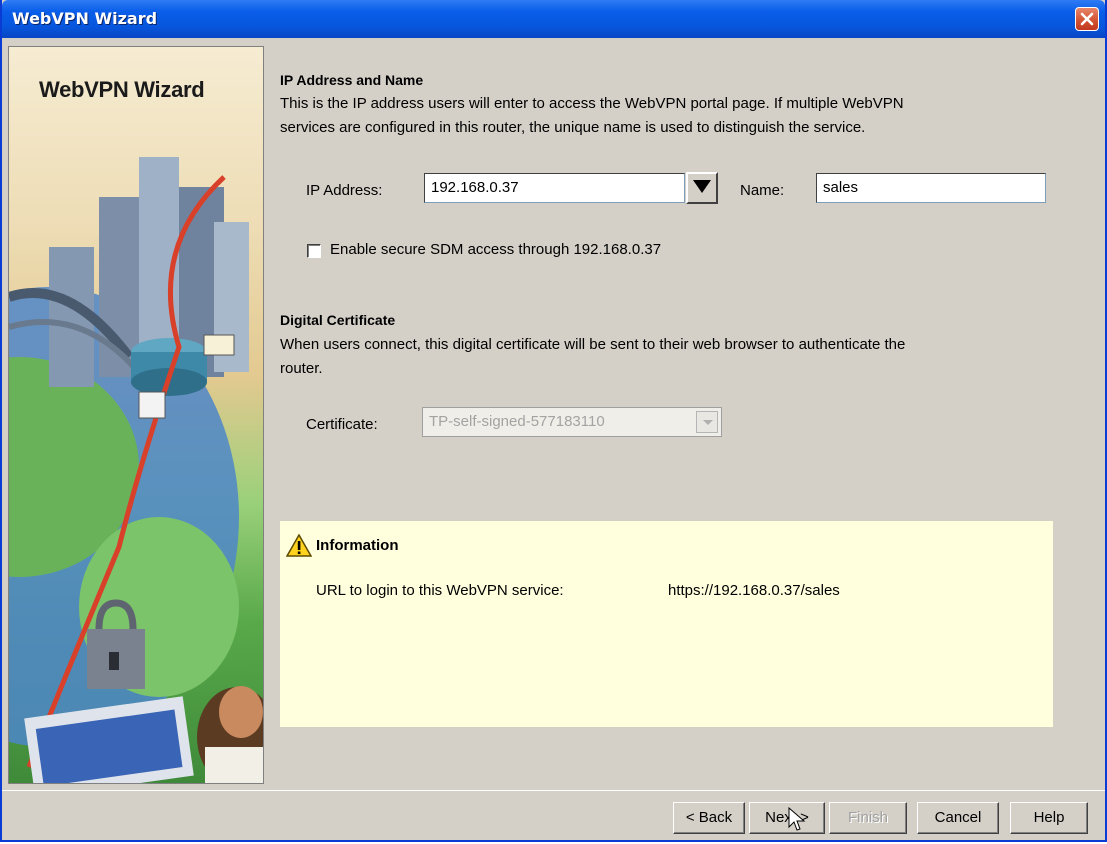  What do you see at coordinates (787, 818) in the screenshot?
I see `next-button: Next >` at bounding box center [787, 818].